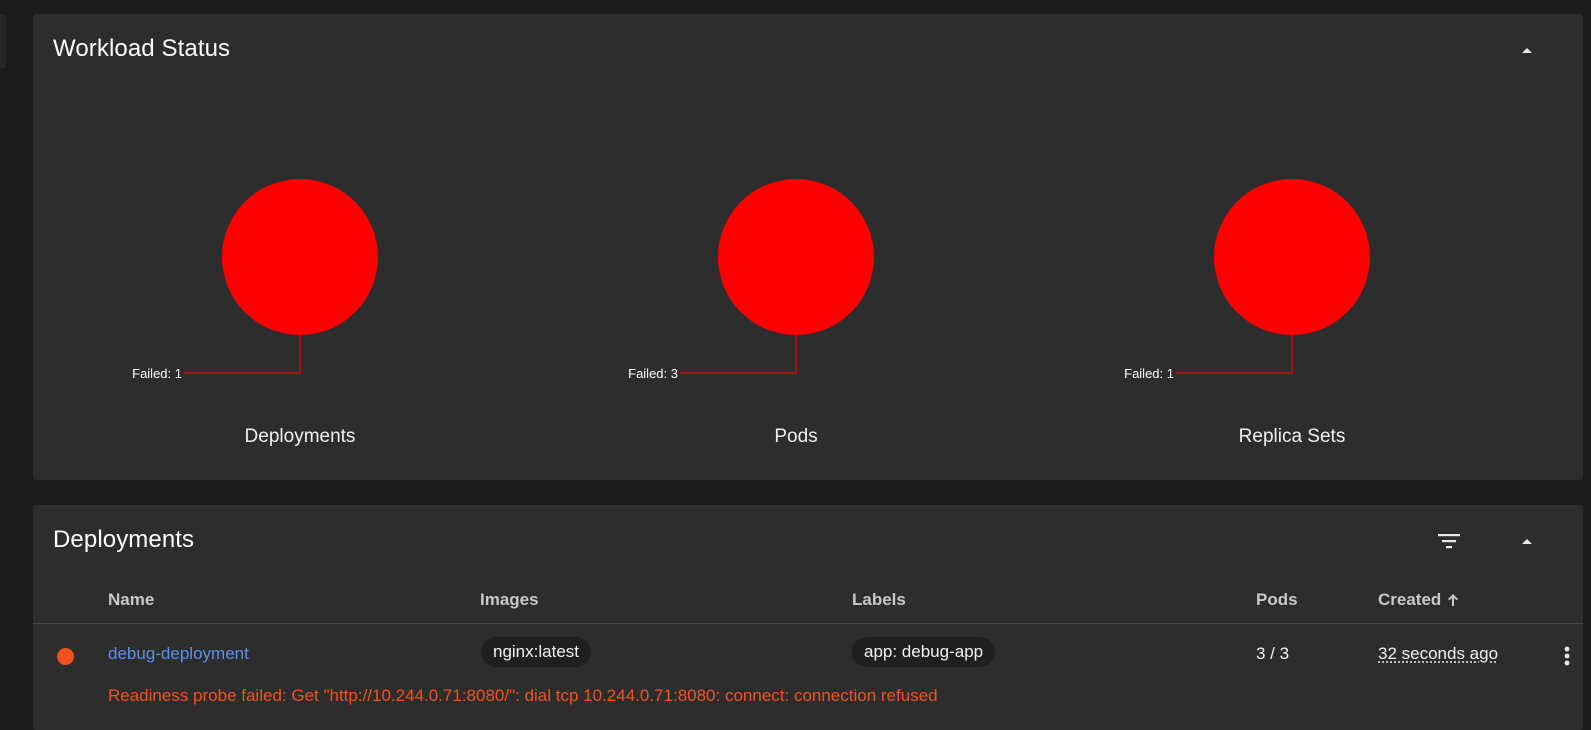  What do you see at coordinates (509, 599) in the screenshot?
I see `column-header-images: Images` at bounding box center [509, 599].